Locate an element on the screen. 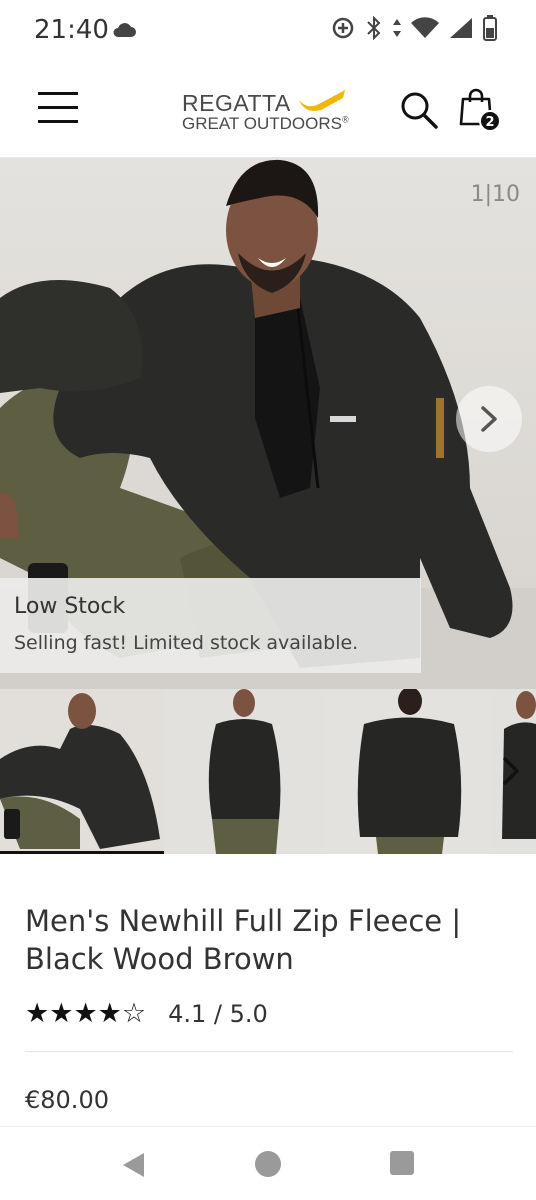 This screenshot has width=536, height=1200. rating-text: 4.1 / 5.0 is located at coordinates (218, 1014).